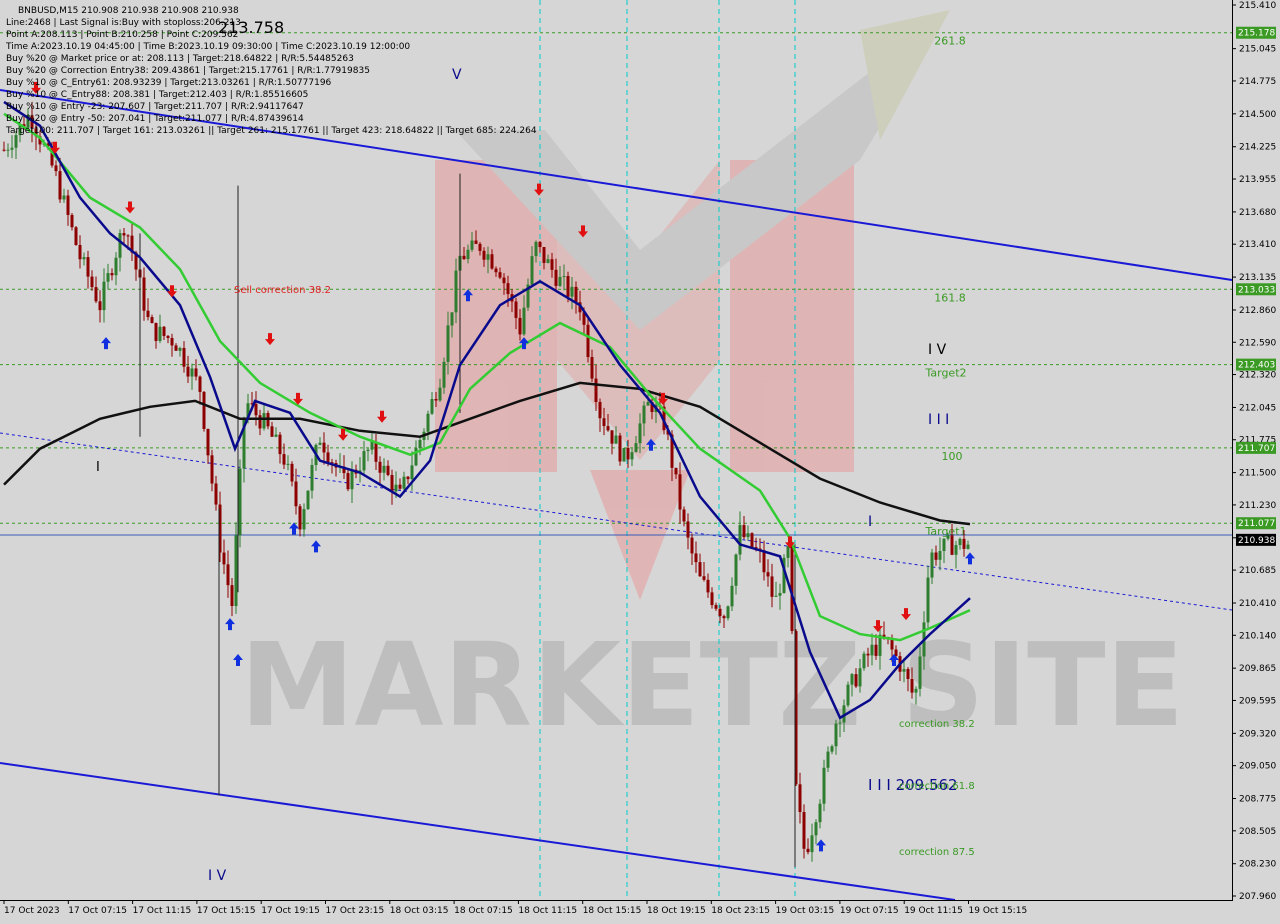 This screenshot has height=924, width=1280. What do you see at coordinates (1257, 865) in the screenshot?
I see `price-tick-label: 208.230` at bounding box center [1257, 865].